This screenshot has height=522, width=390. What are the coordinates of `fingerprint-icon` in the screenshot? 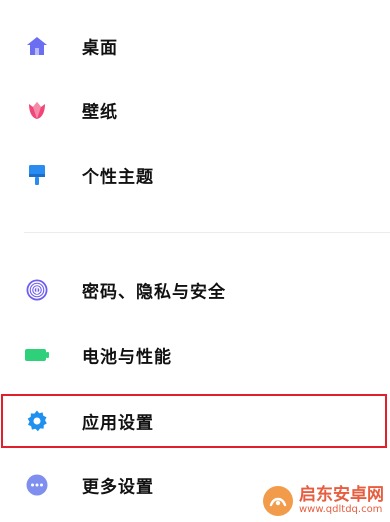 It's located at (37, 290).